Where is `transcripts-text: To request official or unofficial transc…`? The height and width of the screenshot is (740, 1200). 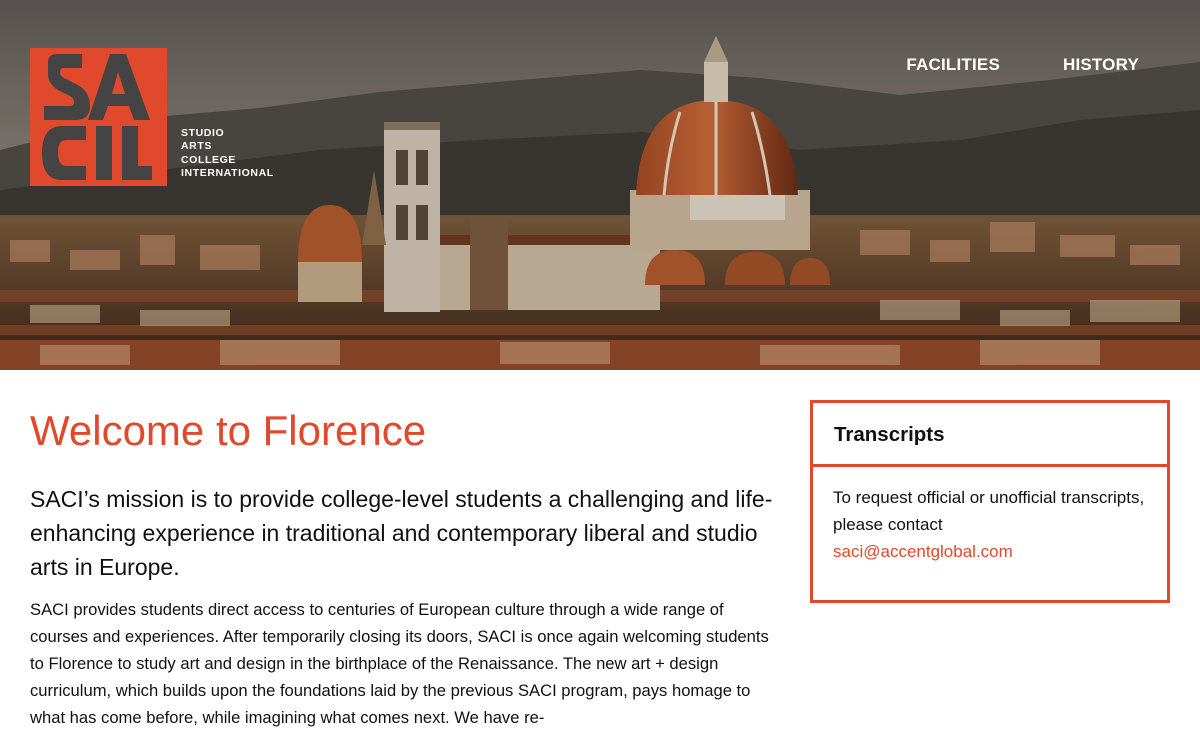 transcripts-text: To request official or unofficial transc… is located at coordinates (989, 511).